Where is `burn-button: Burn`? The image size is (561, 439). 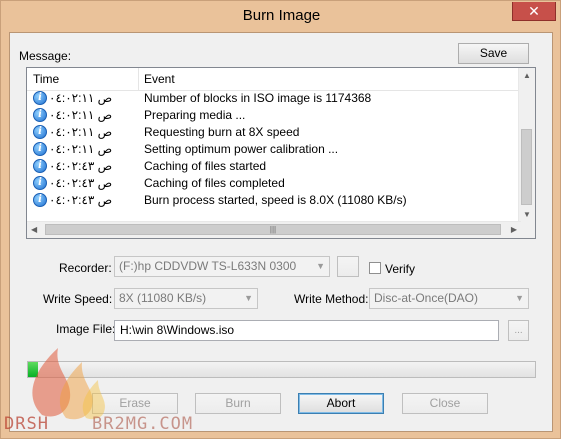
burn-button: Burn is located at coordinates (238, 403).